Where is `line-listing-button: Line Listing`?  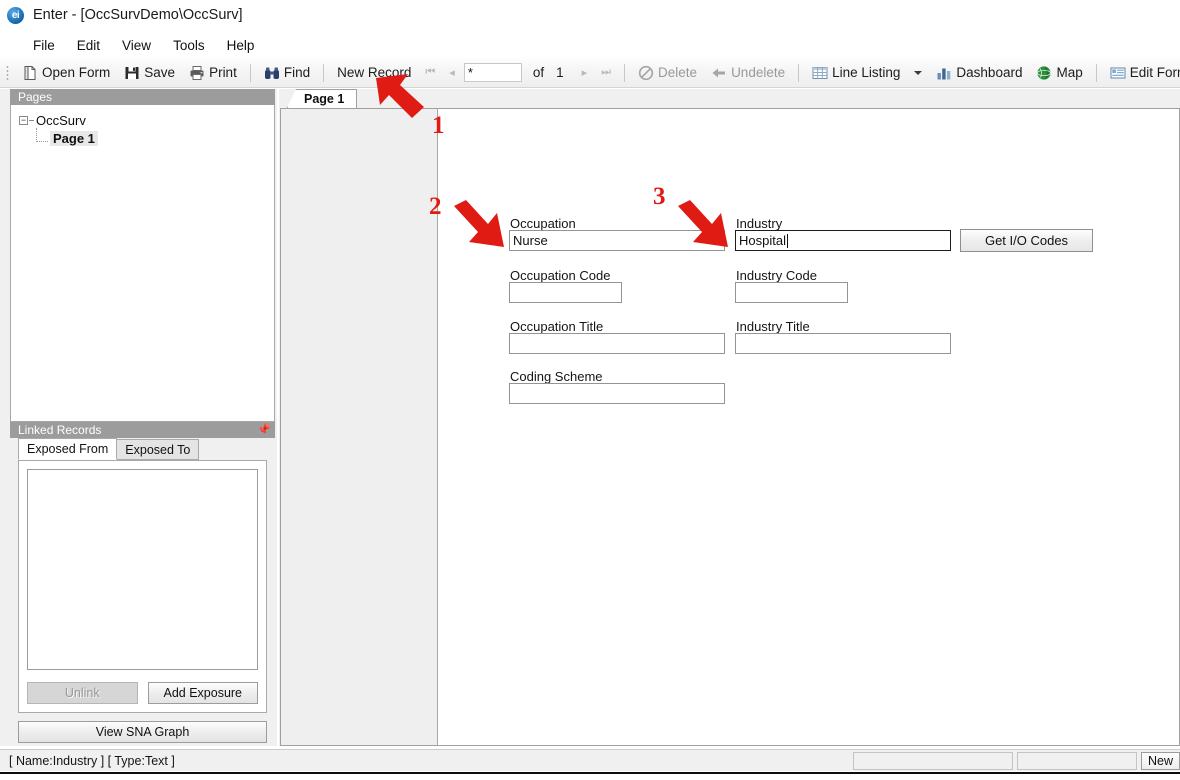 line-listing-button: Line Listing is located at coordinates (856, 73).